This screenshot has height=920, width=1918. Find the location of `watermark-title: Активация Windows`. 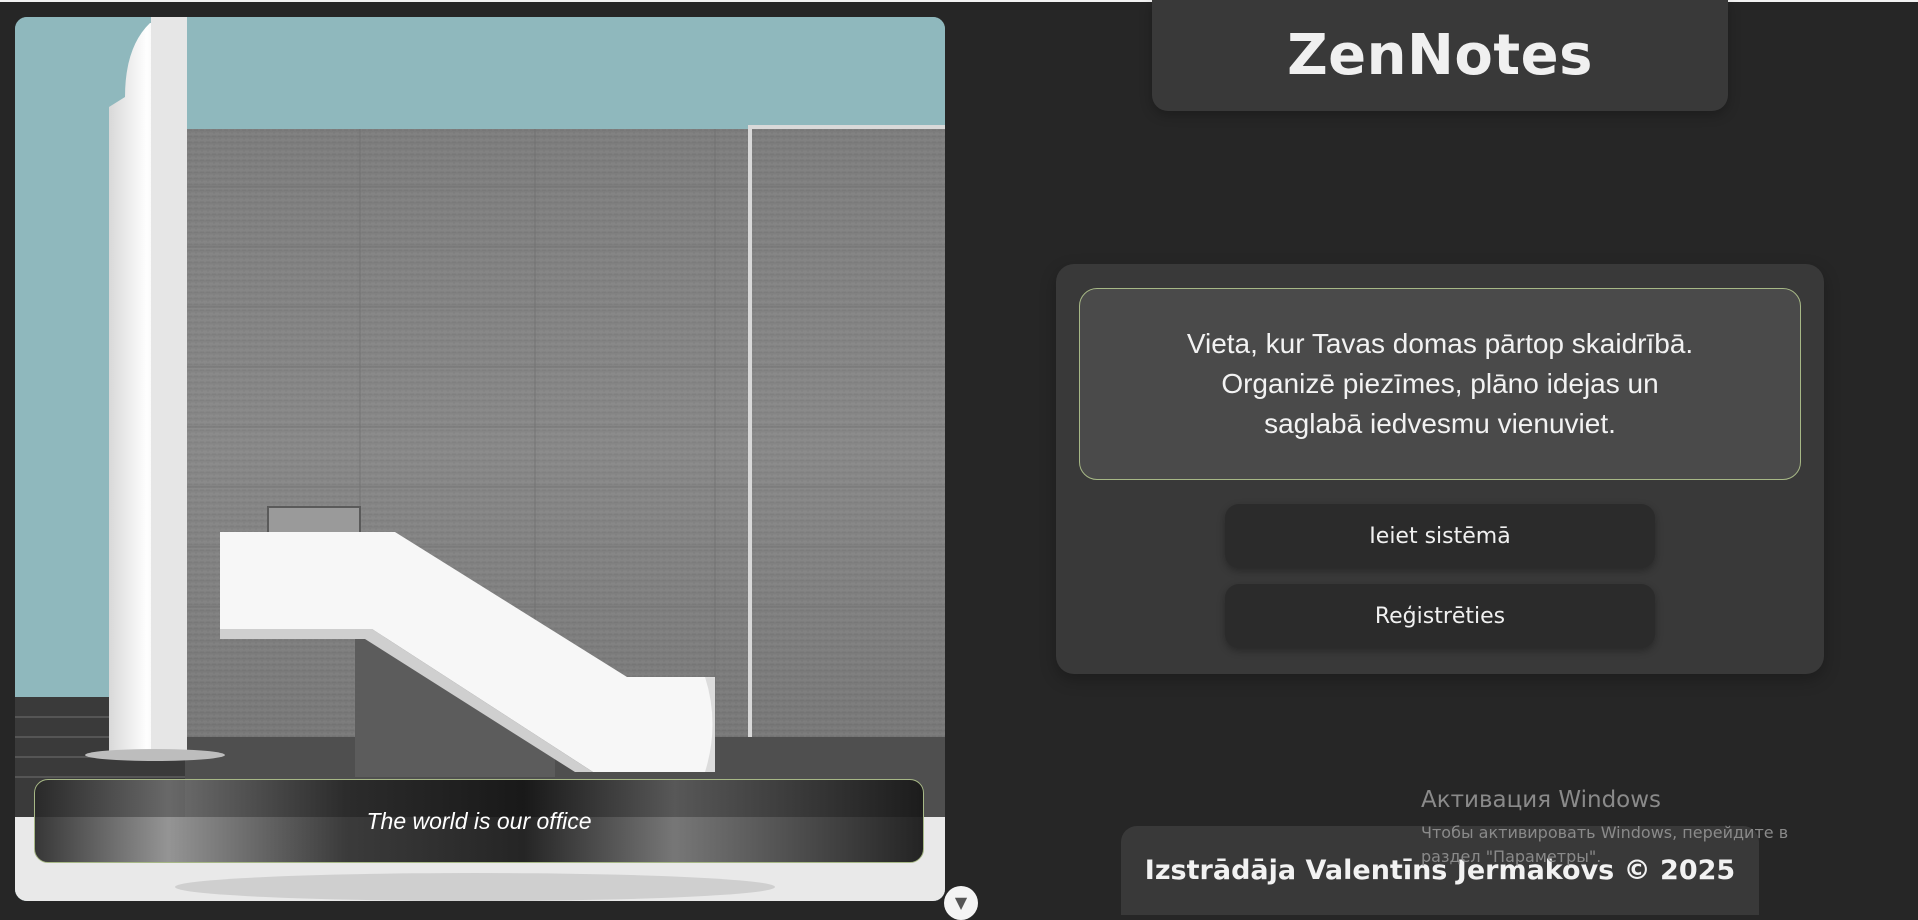

watermark-title: Активация Windows is located at coordinates (1541, 800).